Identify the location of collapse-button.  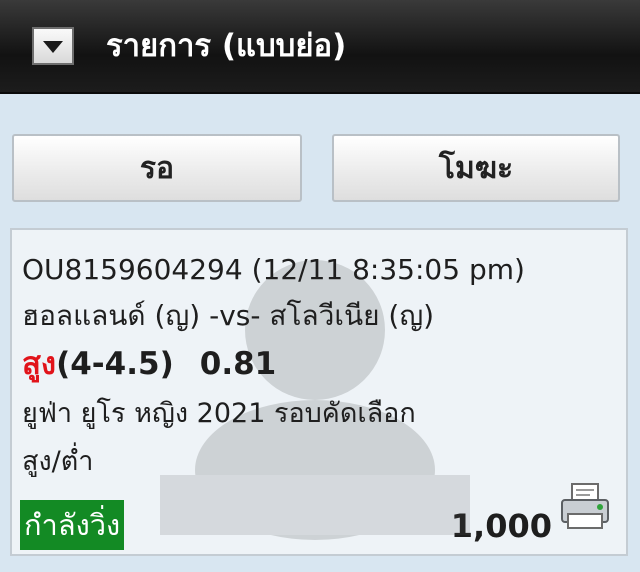
(53, 46).